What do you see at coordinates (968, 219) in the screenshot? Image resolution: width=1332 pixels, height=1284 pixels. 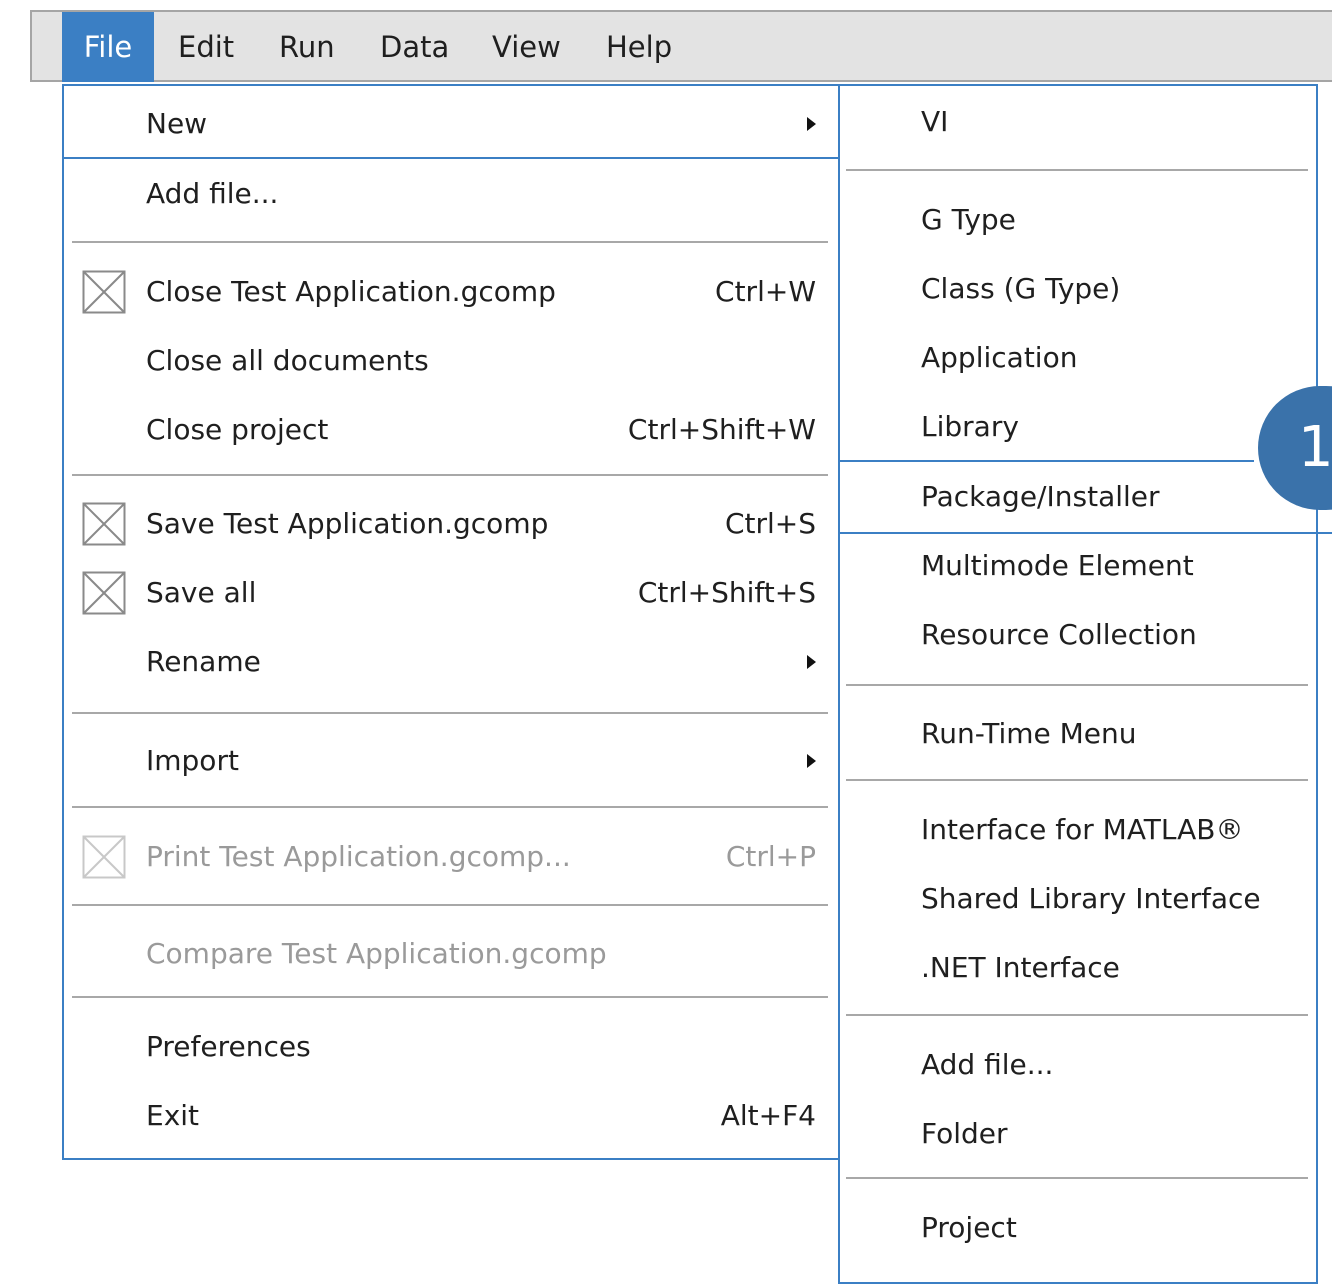 I see `menu-item-label: G Type` at bounding box center [968, 219].